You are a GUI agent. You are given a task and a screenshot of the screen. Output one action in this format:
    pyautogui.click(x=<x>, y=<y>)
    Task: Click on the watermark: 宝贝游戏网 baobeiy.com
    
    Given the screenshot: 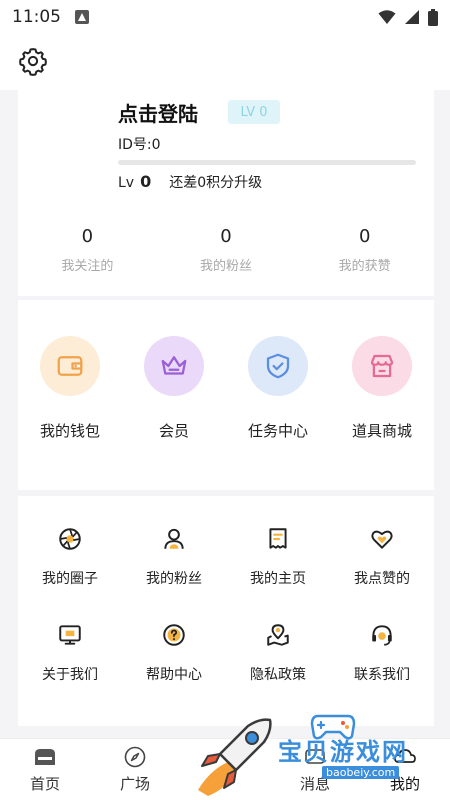 What is the action you would take?
    pyautogui.click(x=310, y=754)
    